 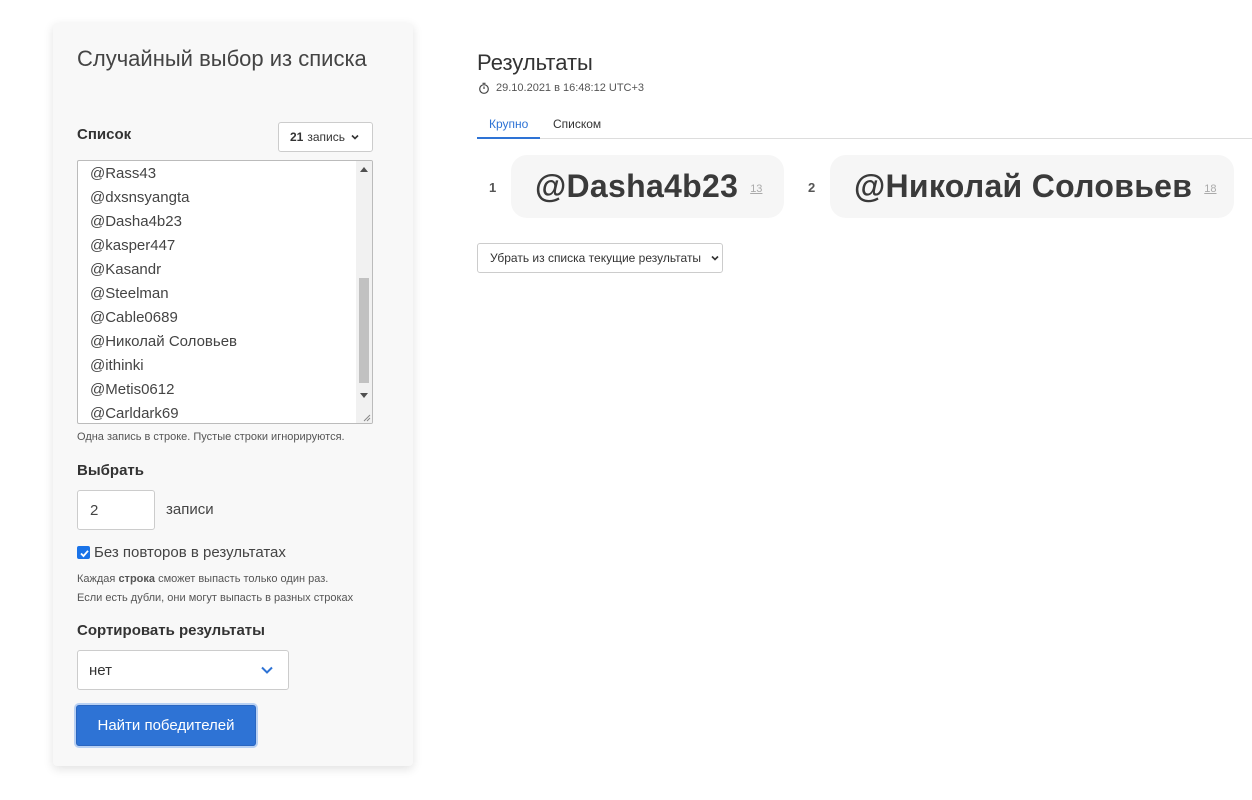 I want to click on pick-label: Выбрать, so click(x=110, y=470).